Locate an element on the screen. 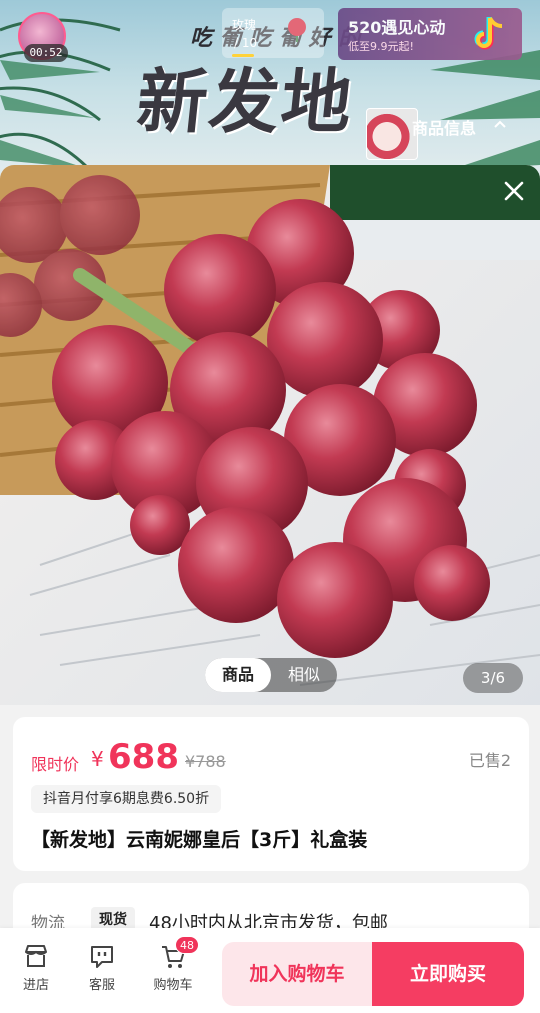 Image resolution: width=540 pixels, height=1013 pixels. tiktok-icon is located at coordinates (488, 33).